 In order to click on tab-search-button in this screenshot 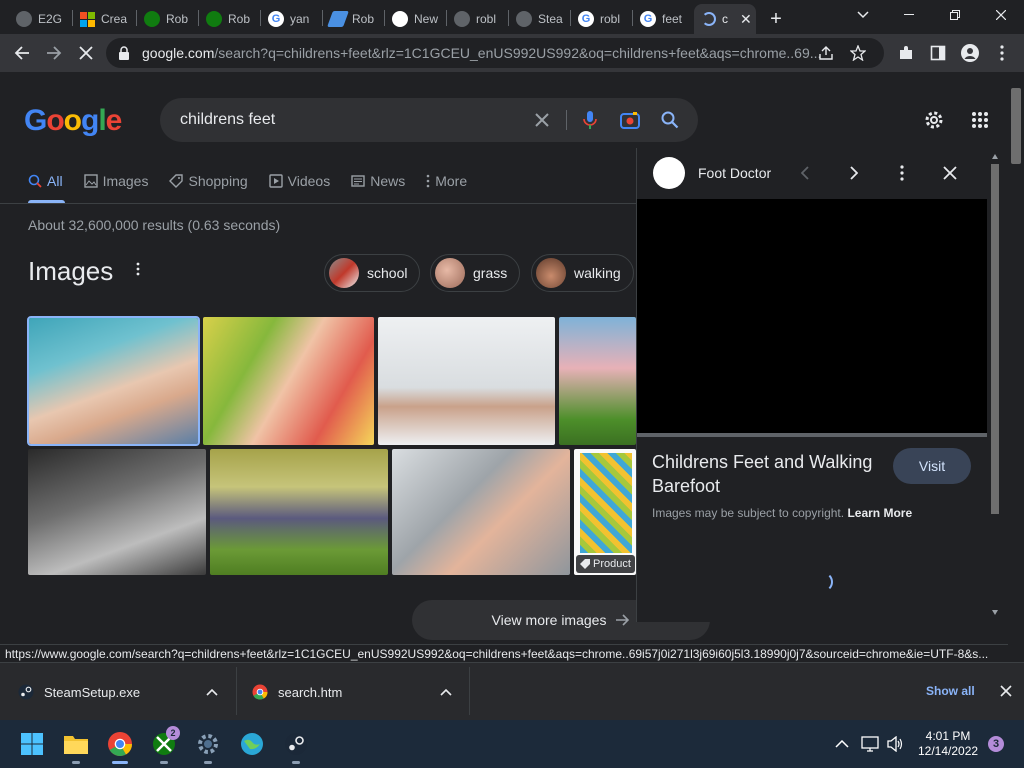, I will do `click(863, 15)`.